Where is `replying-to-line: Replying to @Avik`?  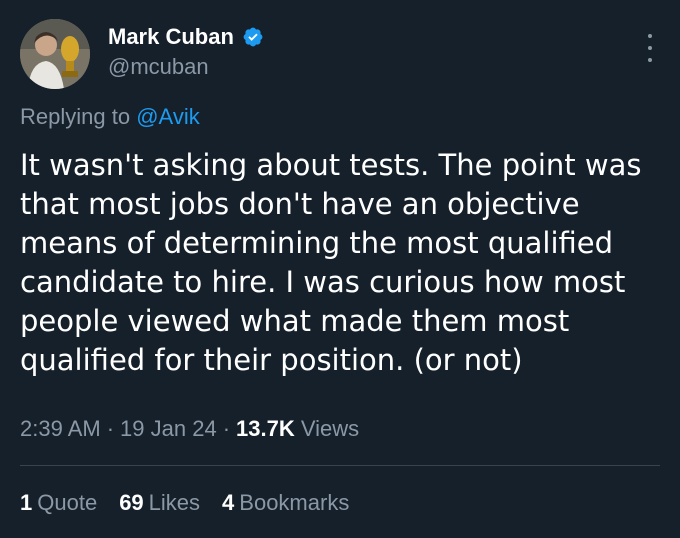
replying-to-line: Replying to @Avik is located at coordinates (110, 117).